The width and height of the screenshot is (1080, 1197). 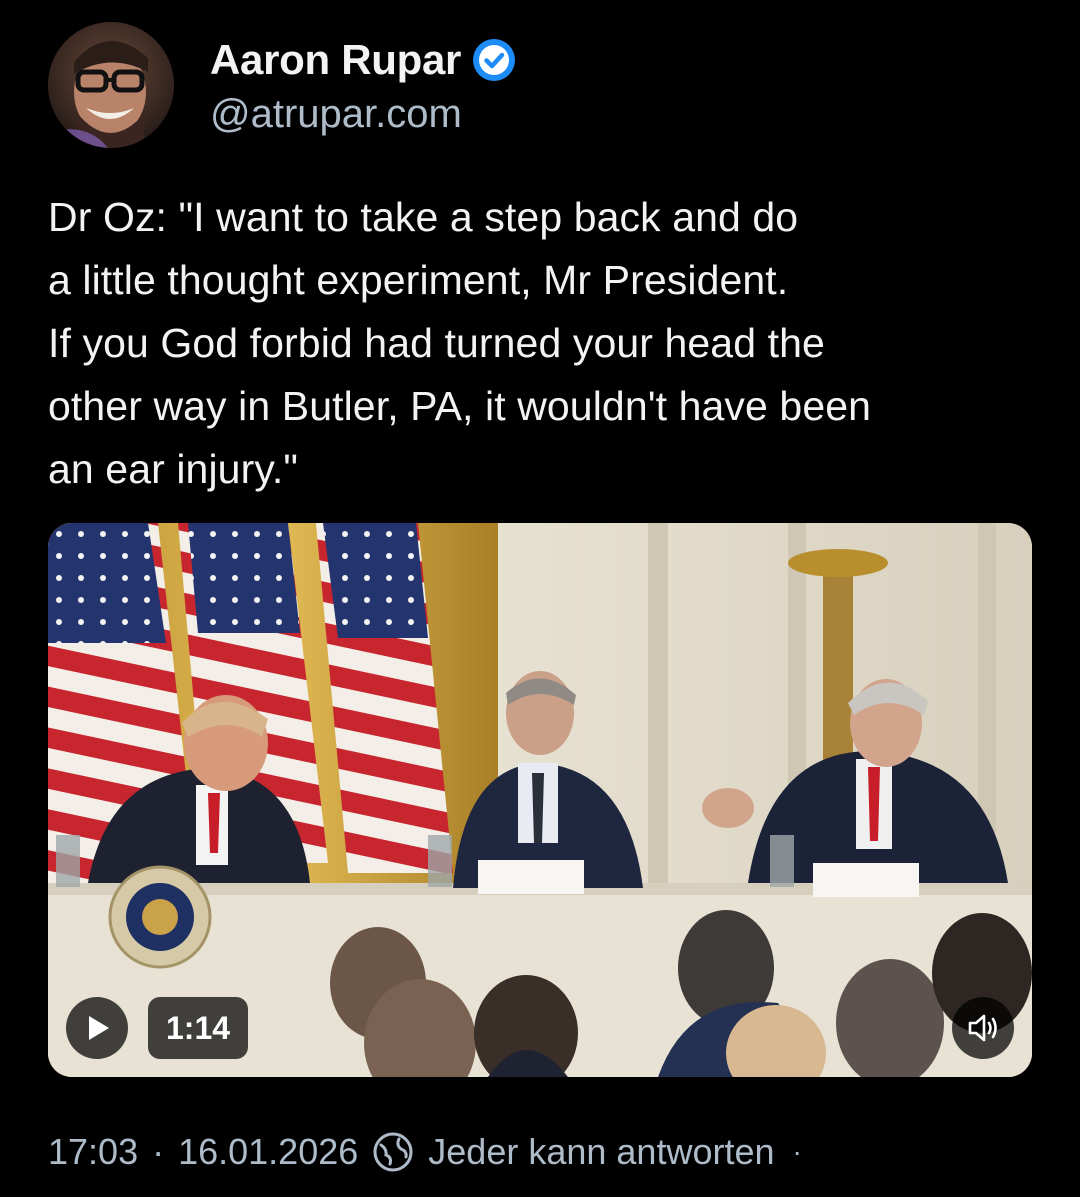 What do you see at coordinates (543, 87) in the screenshot?
I see `post-header: Aaron Rupar @atrupar.com` at bounding box center [543, 87].